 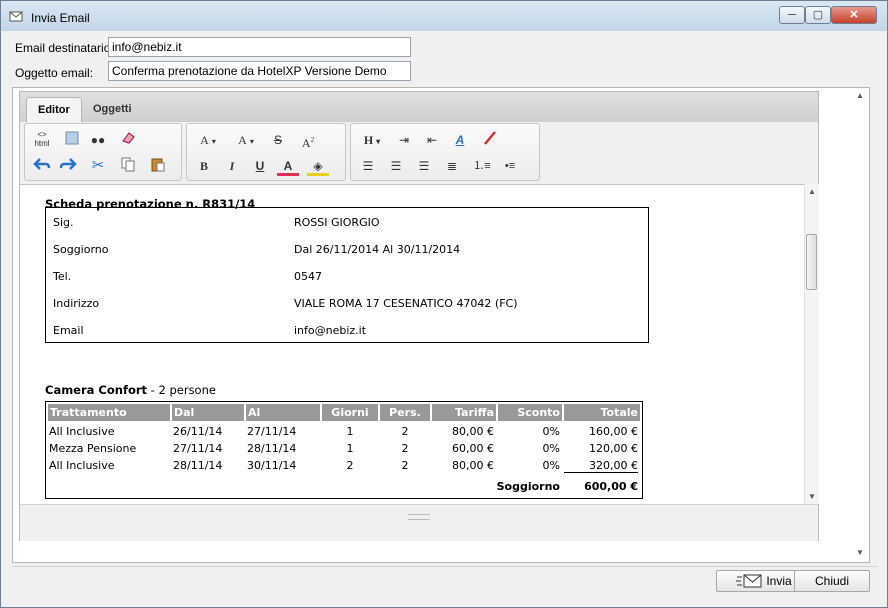 I want to click on unordered-list-button: •≡, so click(x=510, y=166).